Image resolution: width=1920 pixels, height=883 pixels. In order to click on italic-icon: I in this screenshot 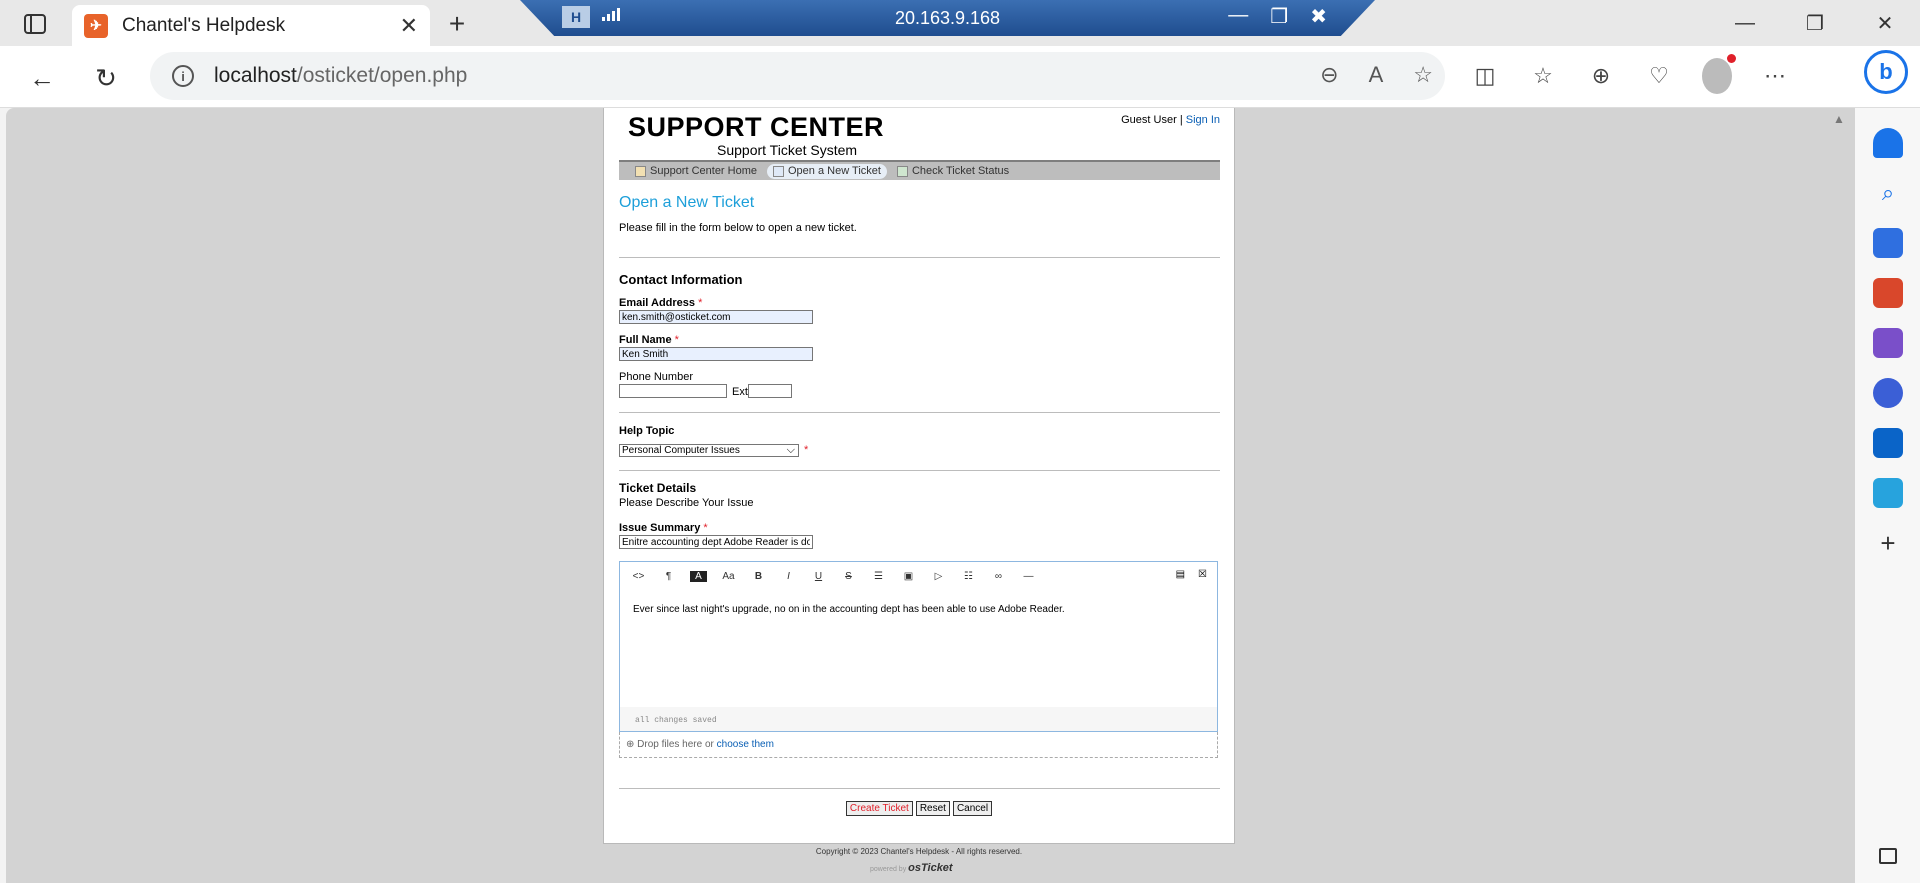, I will do `click(788, 576)`.